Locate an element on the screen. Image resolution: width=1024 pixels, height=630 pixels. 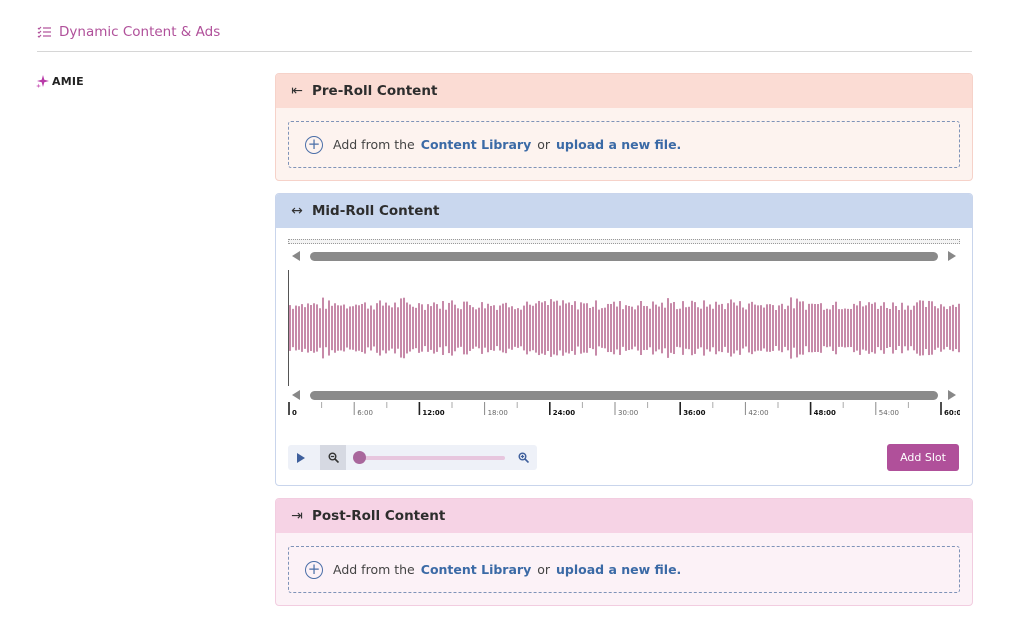
waveform is located at coordinates (624, 328).